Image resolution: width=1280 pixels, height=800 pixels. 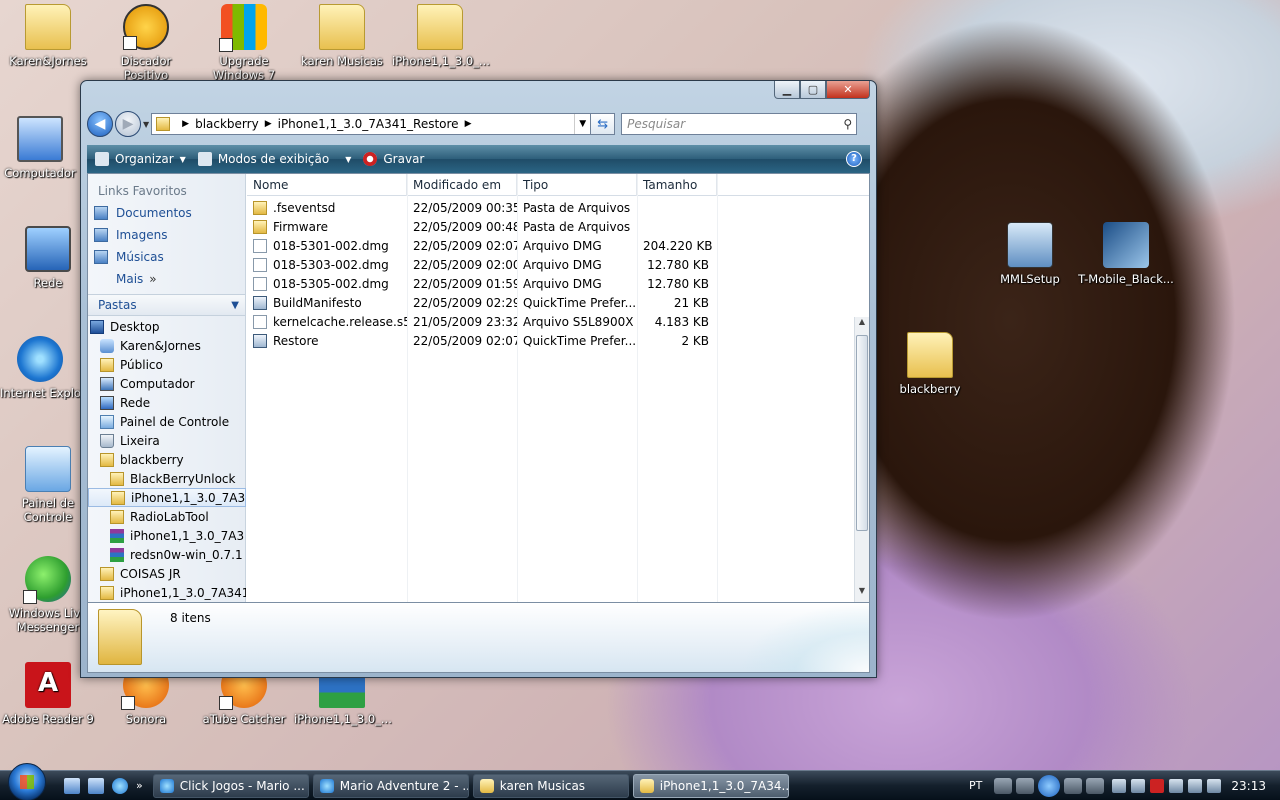 What do you see at coordinates (108, 785) in the screenshot?
I see `quick-launch: »` at bounding box center [108, 785].